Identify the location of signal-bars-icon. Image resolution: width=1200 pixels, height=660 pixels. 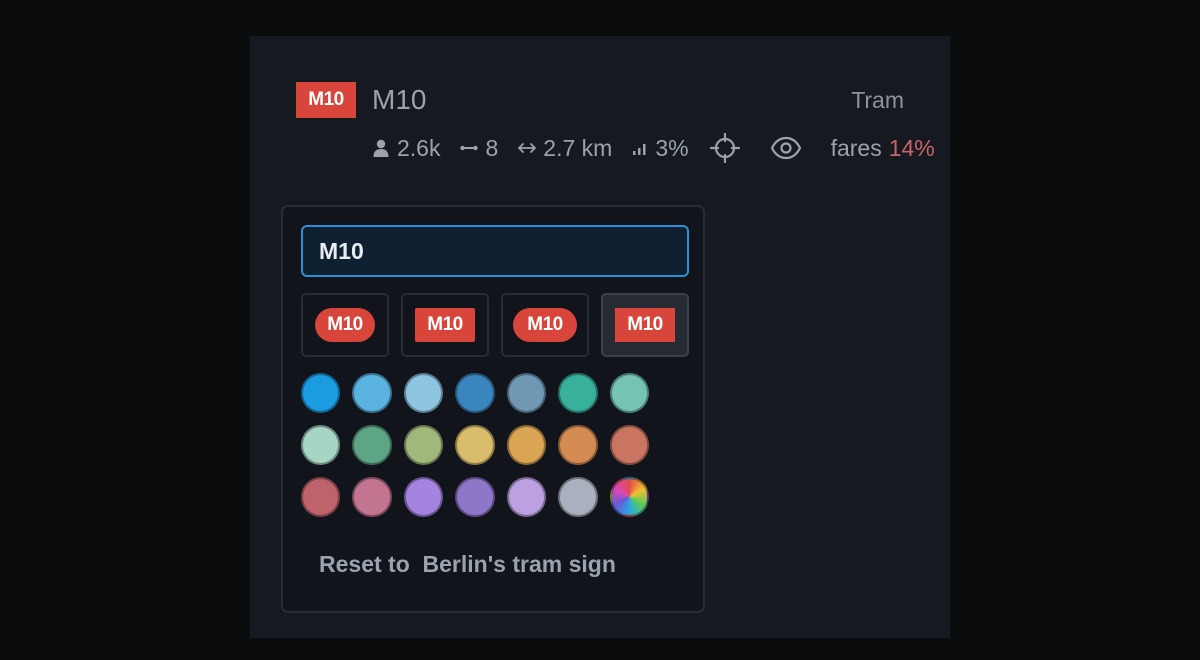
(640, 148).